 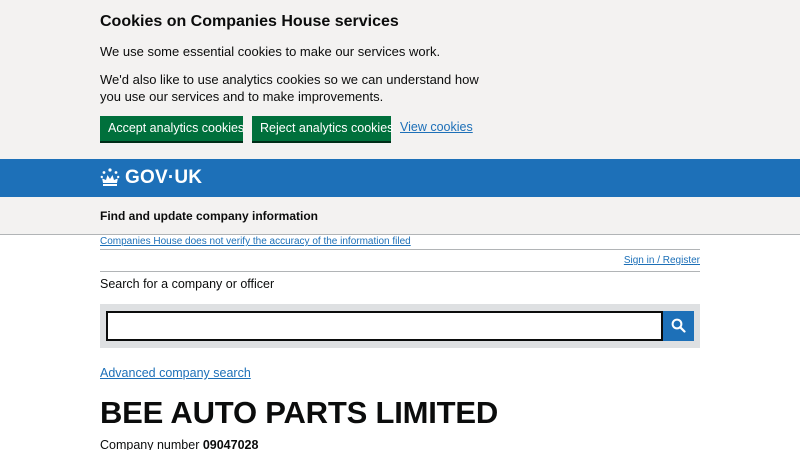 I want to click on accept-analytics-cookies-button: Accept analytics cookies, so click(x=172, y=128).